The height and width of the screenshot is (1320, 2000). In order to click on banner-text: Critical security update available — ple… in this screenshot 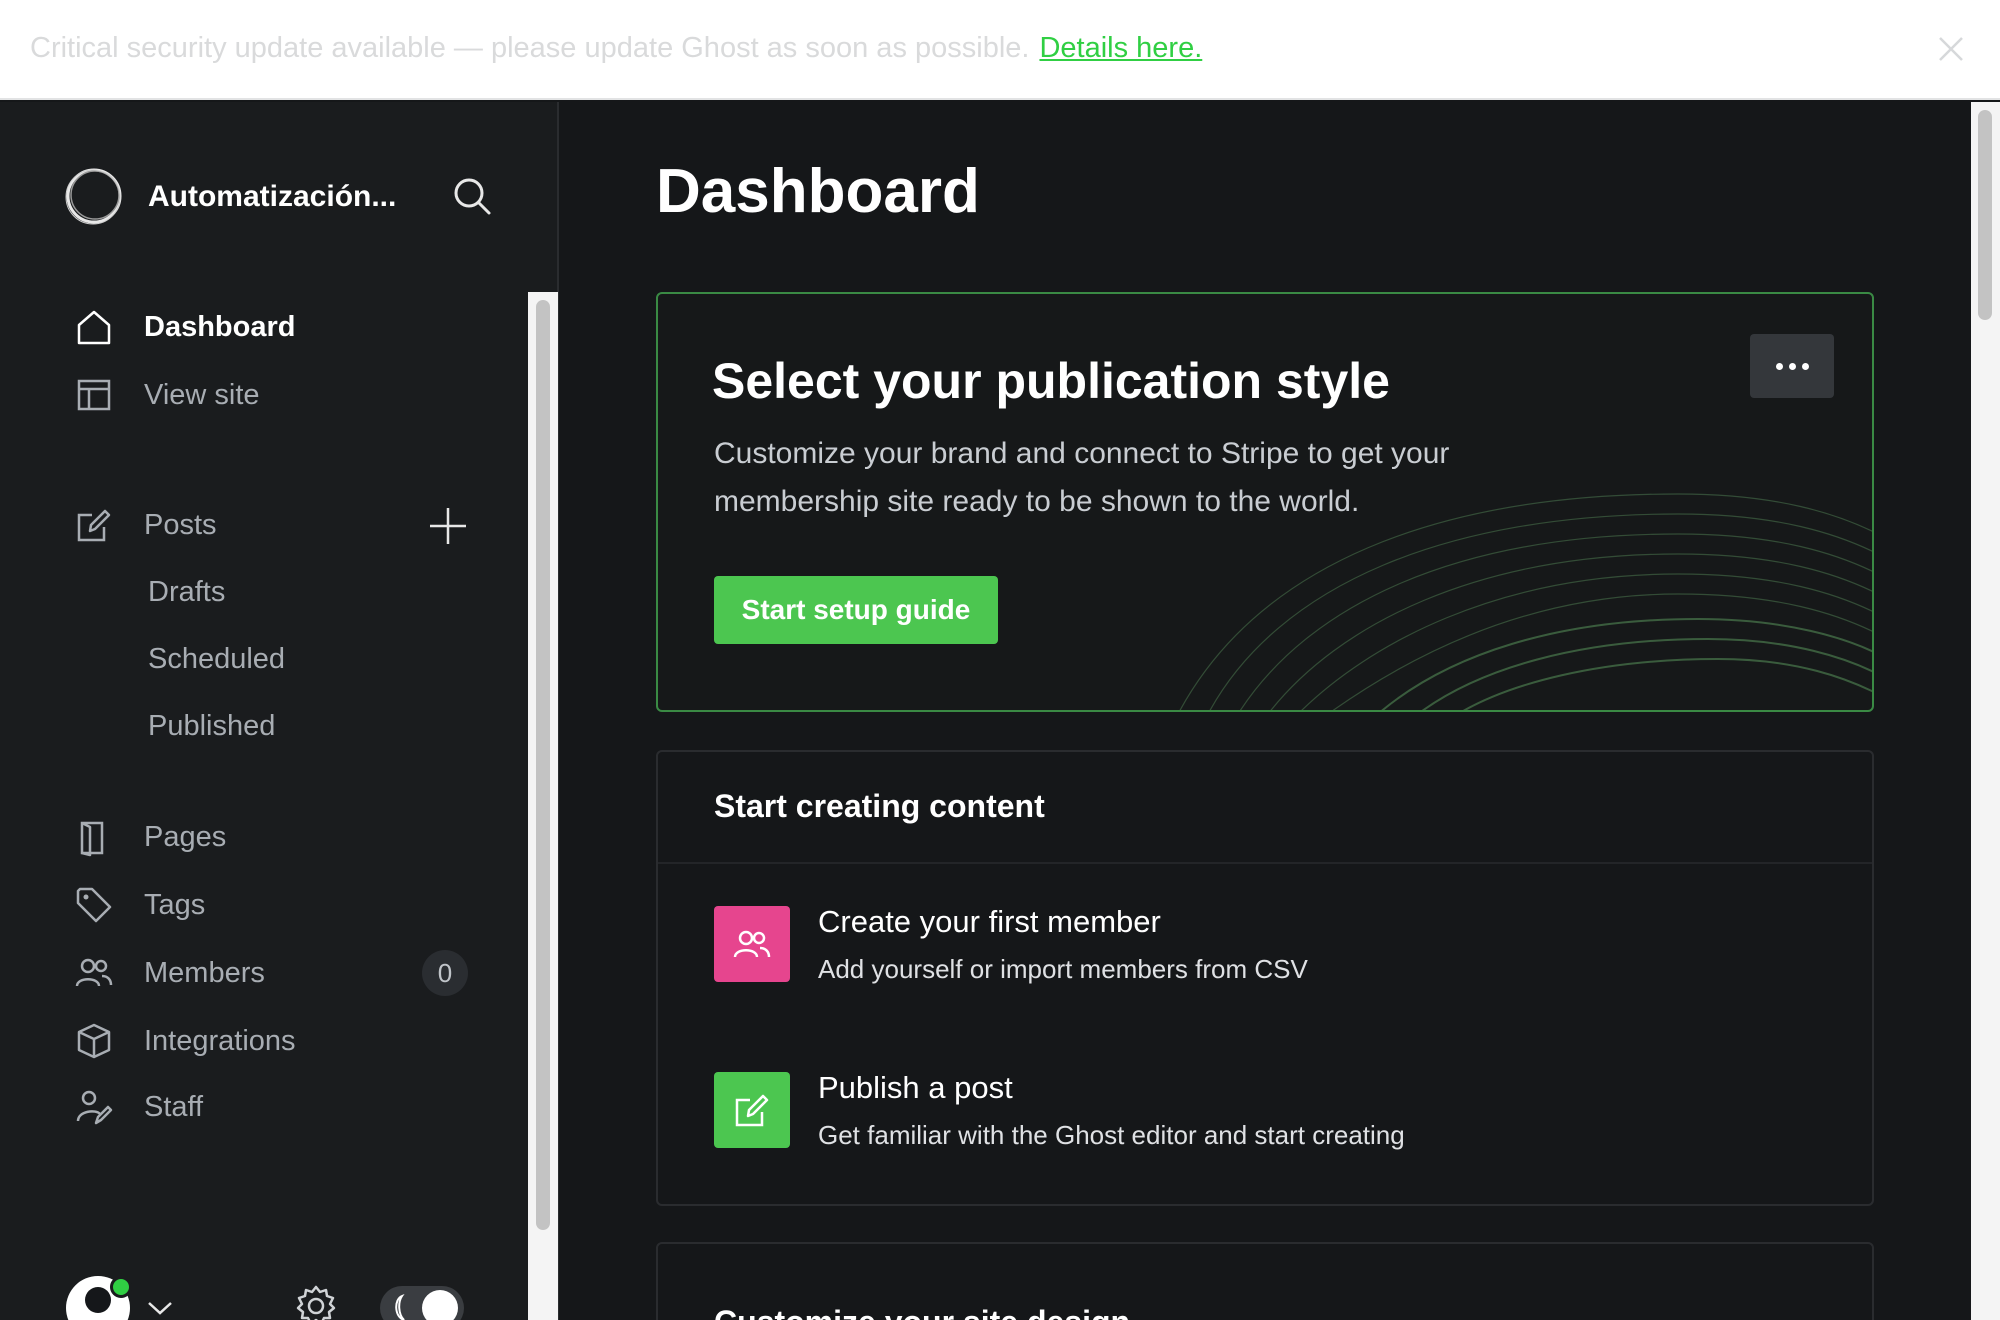, I will do `click(530, 48)`.